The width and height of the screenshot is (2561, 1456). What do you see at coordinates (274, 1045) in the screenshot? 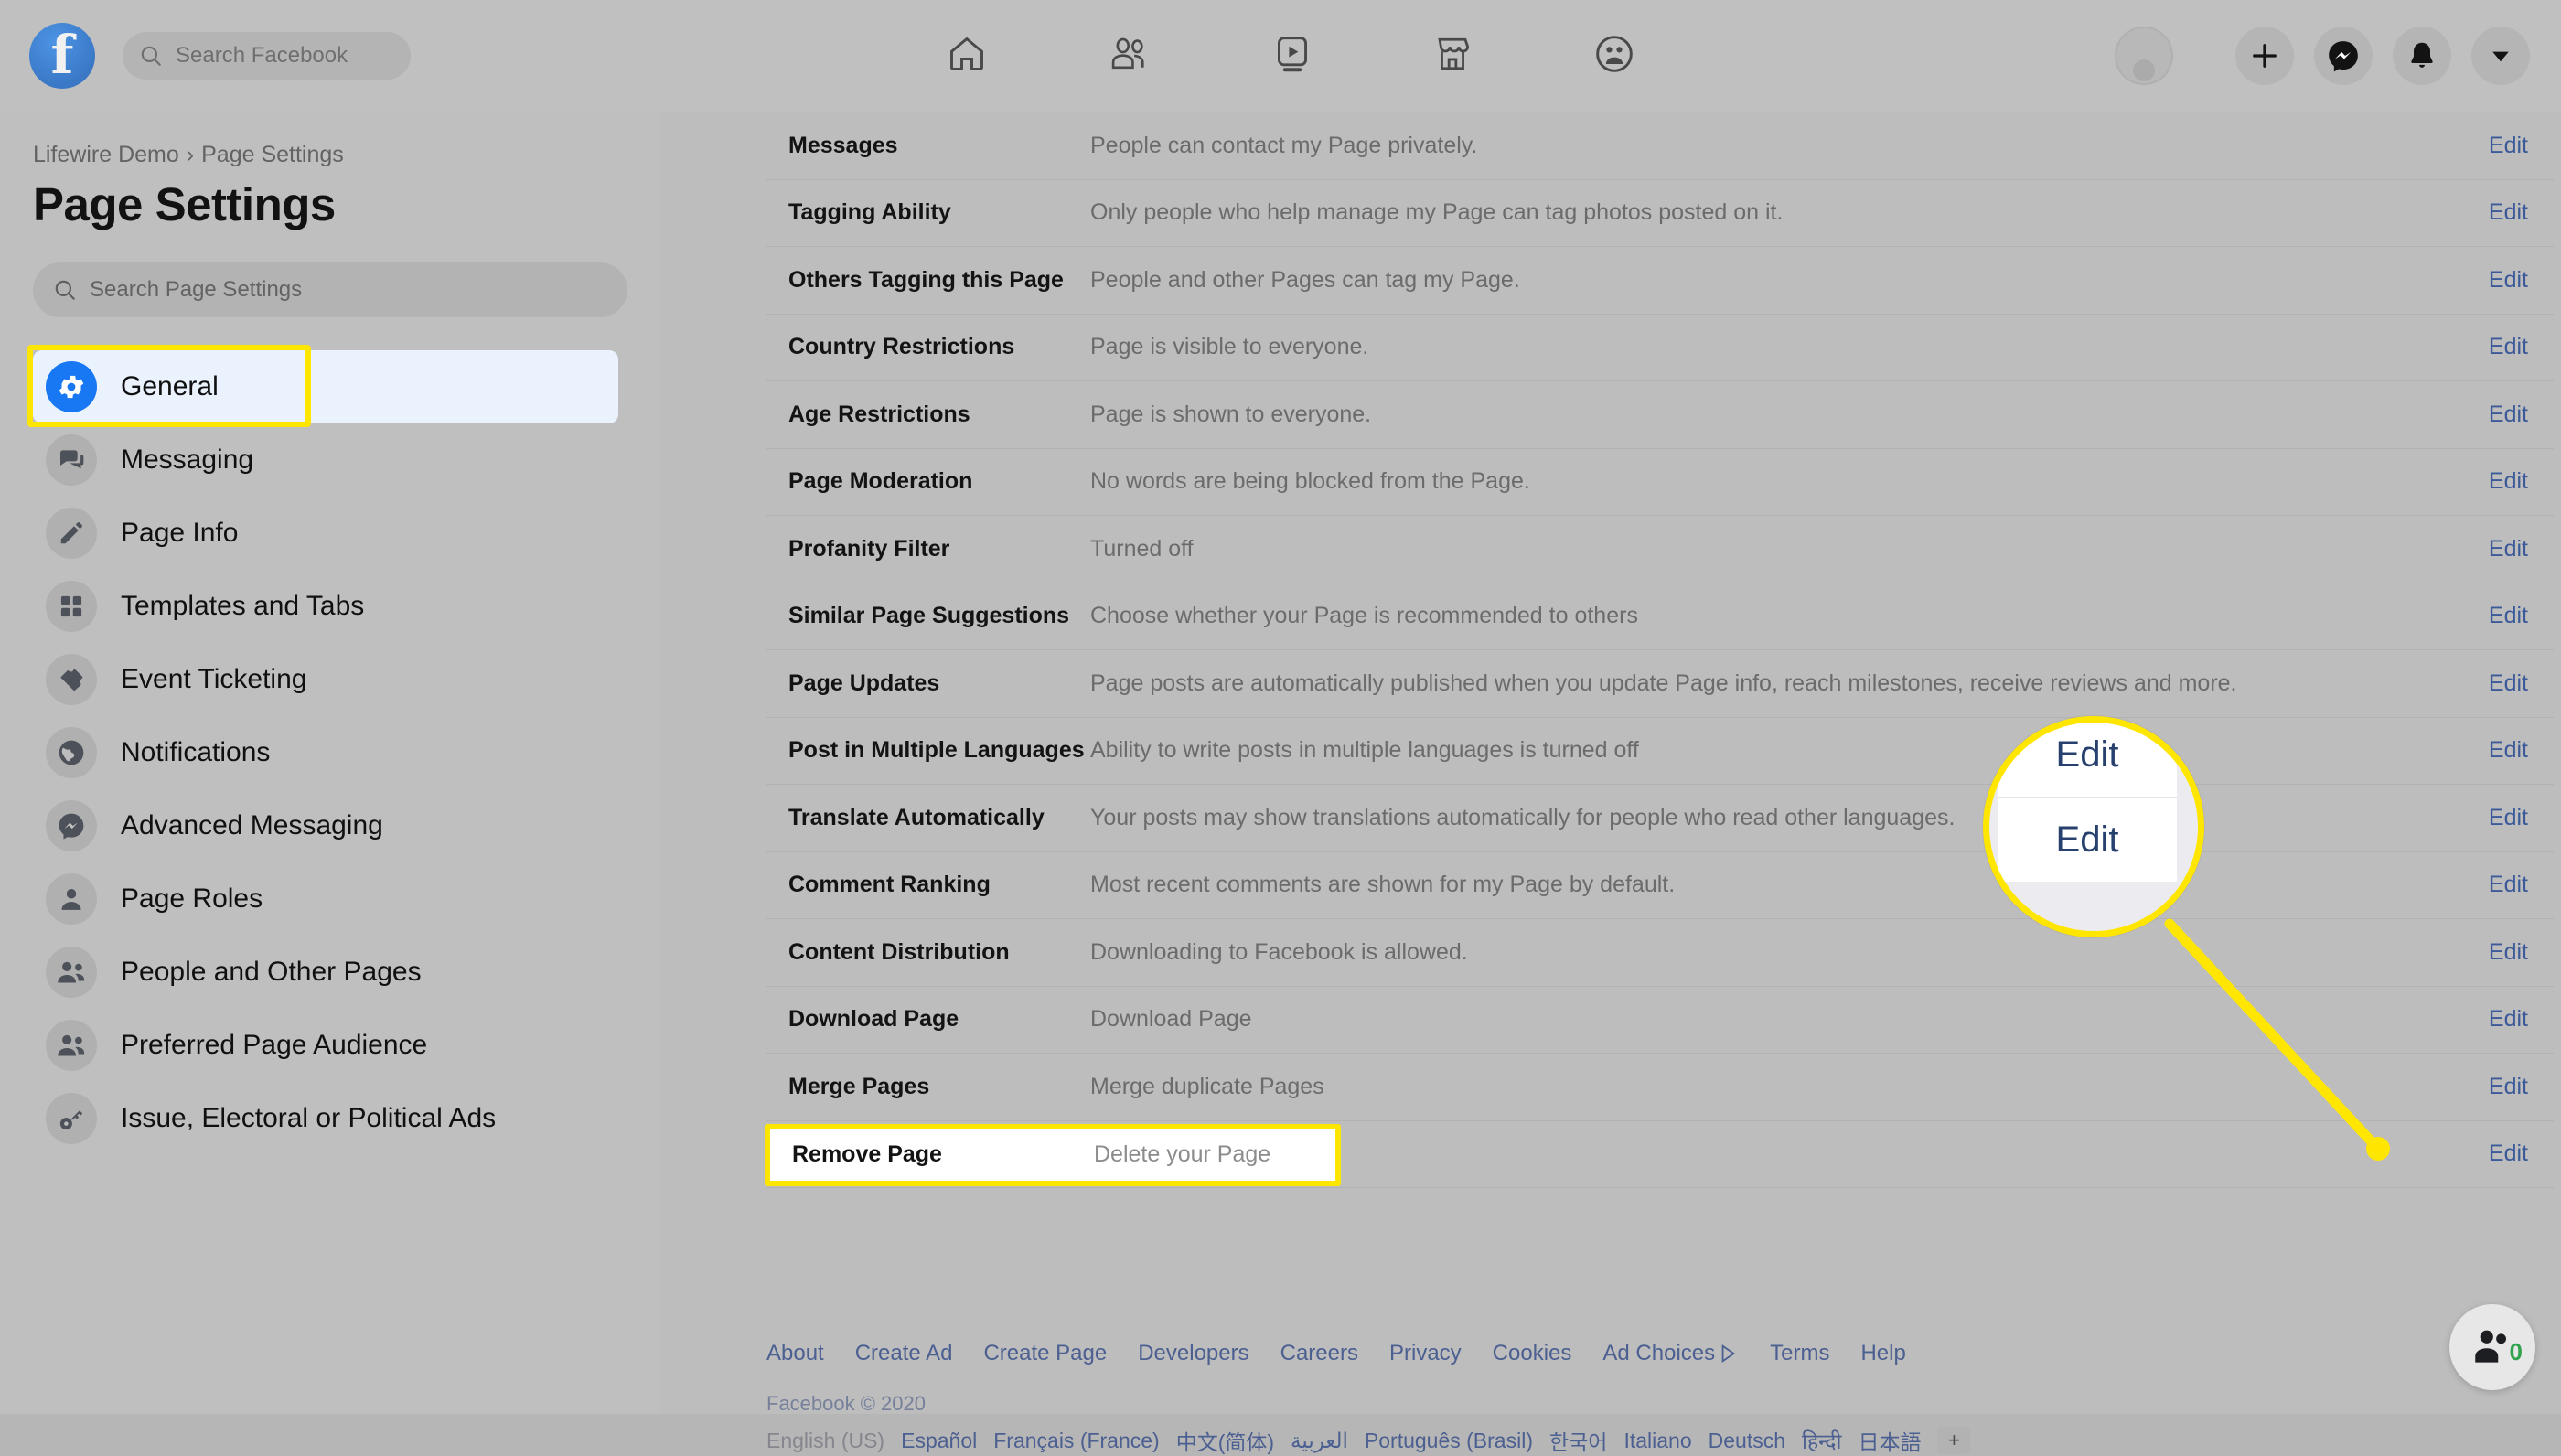
I see `sidebar-item-label: Preferred Page Audience` at bounding box center [274, 1045].